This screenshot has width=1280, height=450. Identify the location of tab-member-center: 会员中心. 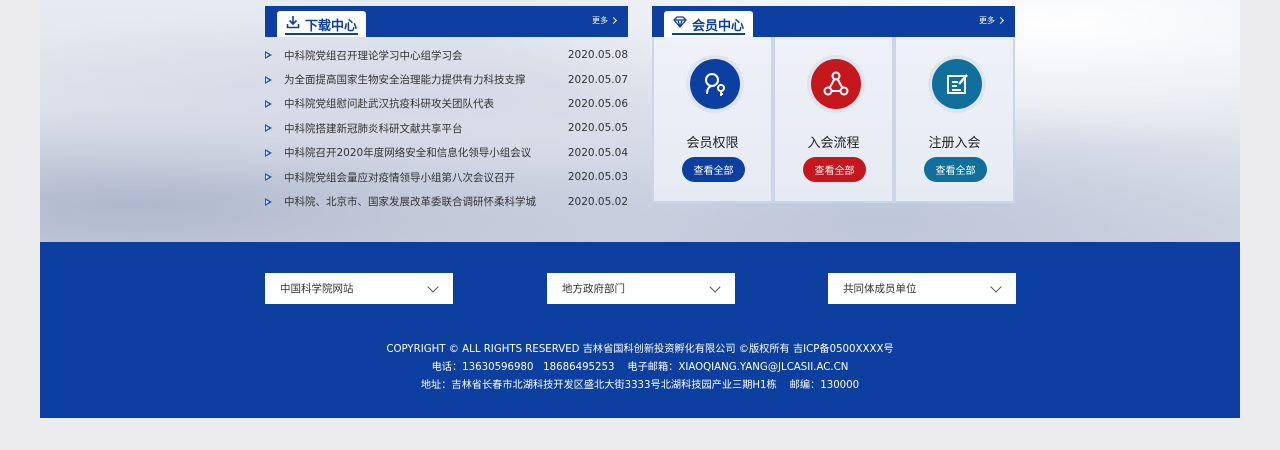
(709, 24).